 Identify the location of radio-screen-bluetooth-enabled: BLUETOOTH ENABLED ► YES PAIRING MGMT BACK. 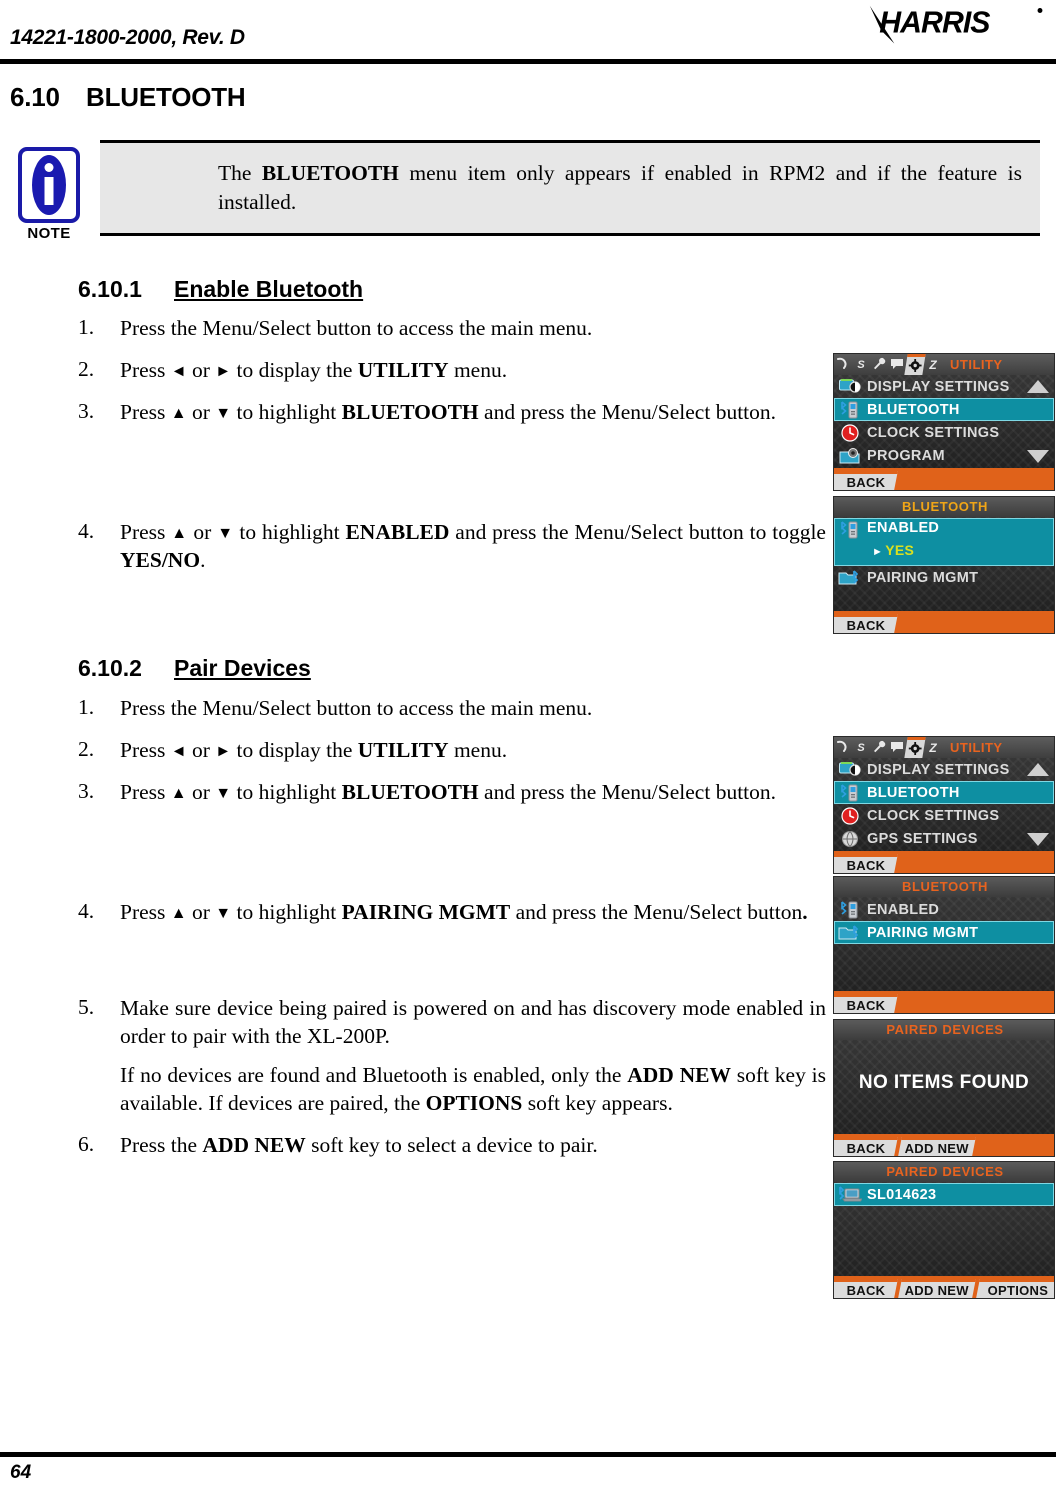
(944, 565).